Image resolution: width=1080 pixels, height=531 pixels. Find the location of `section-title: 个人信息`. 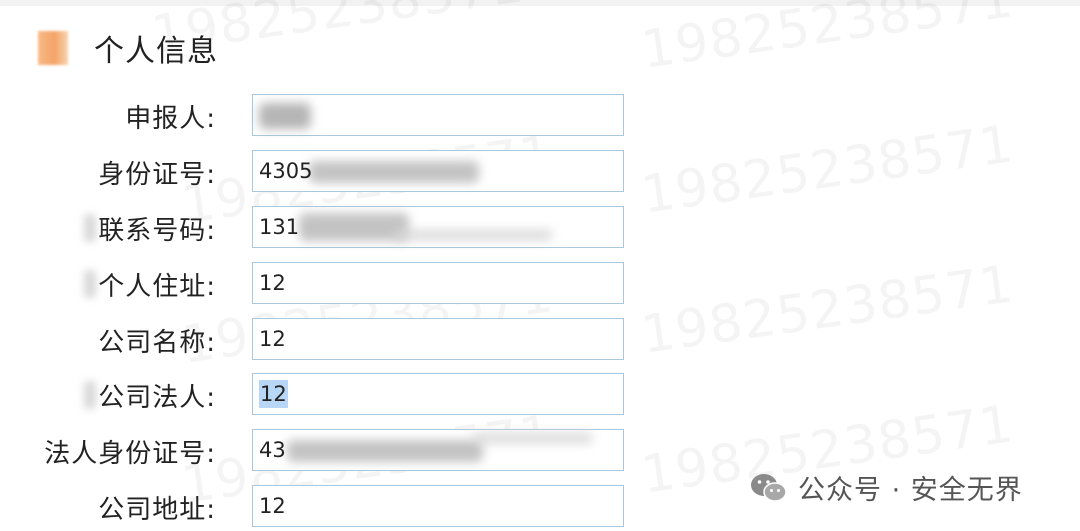

section-title: 个人信息 is located at coordinates (156, 51).